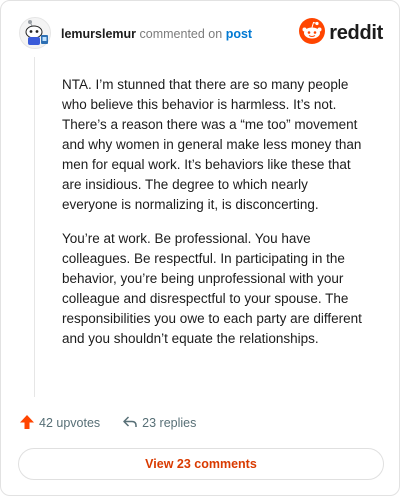  I want to click on upvote-arrow-icon, so click(27, 423).